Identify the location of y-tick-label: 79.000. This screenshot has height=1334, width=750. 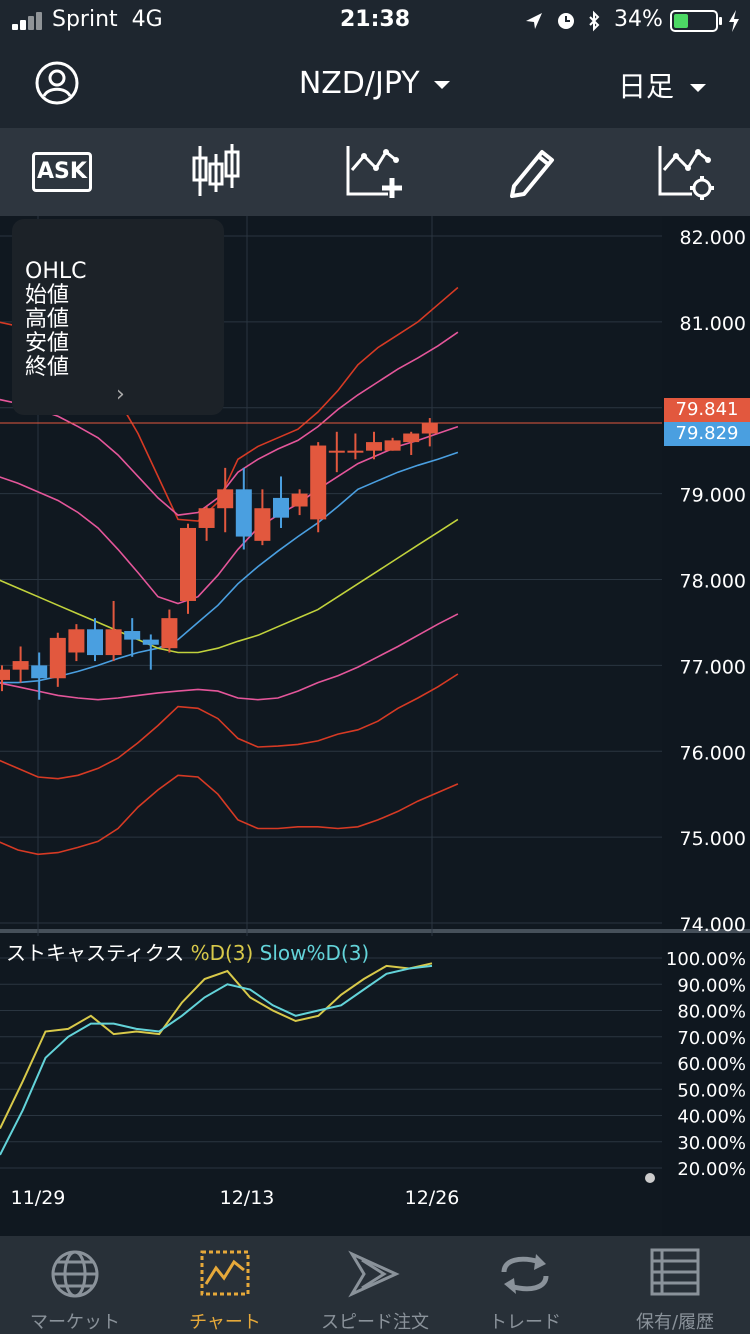
(713, 496).